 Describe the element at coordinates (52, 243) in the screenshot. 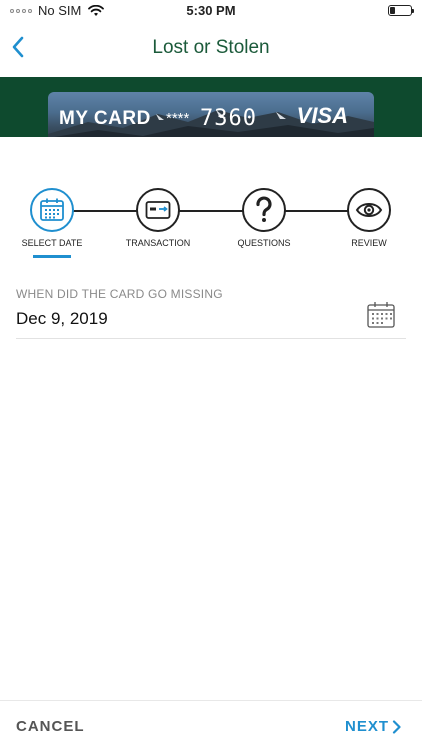

I see `step-label: SELECT DATE` at that location.